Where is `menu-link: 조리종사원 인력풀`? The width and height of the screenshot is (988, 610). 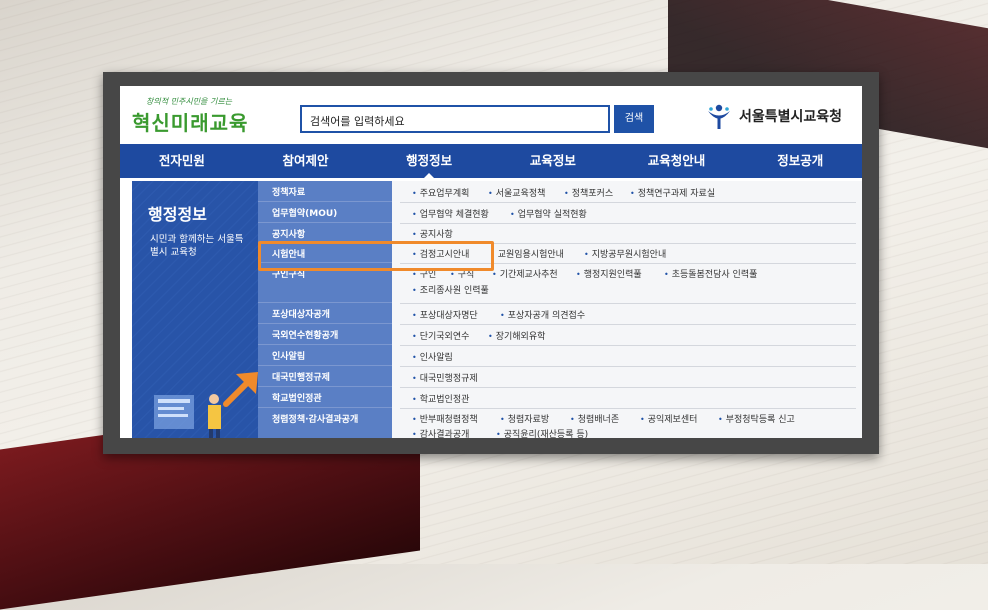
menu-link: 조리종사원 인력풀 is located at coordinates (450, 289).